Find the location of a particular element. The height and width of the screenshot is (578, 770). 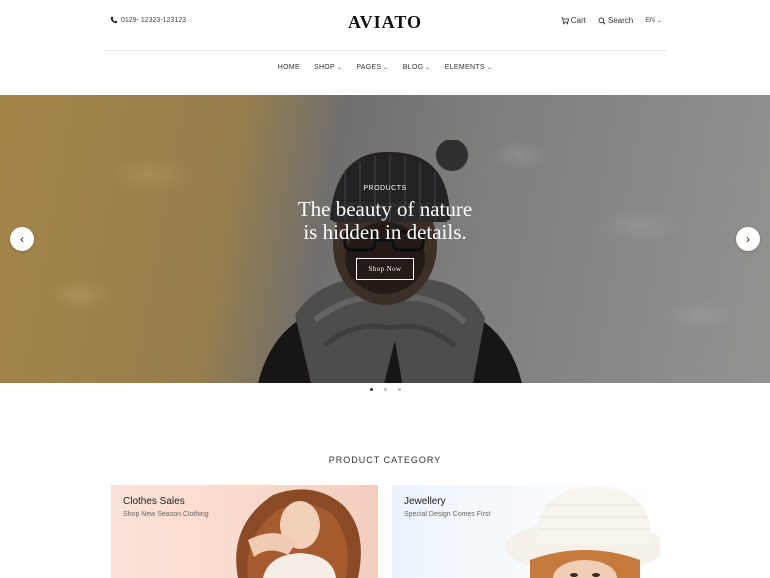

product-category-title: PRODUCT CATEGORY is located at coordinates (385, 460).